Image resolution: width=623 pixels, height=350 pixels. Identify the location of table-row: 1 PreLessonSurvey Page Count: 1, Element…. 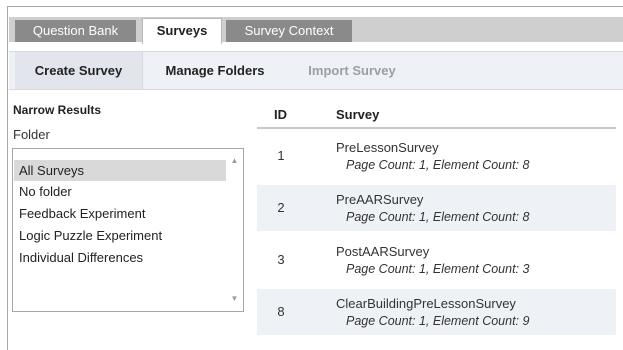
(436, 156).